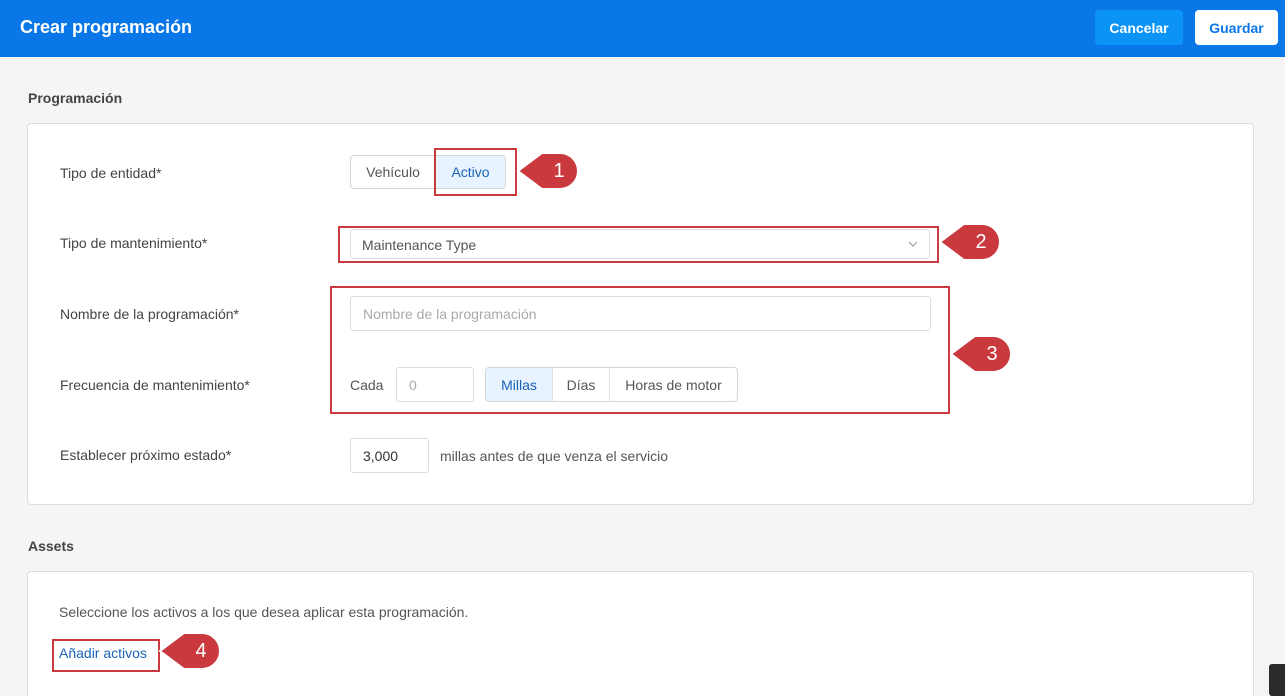 This screenshot has width=1285, height=696. Describe the element at coordinates (106, 27) in the screenshot. I see `page-title: Crear programación` at that location.